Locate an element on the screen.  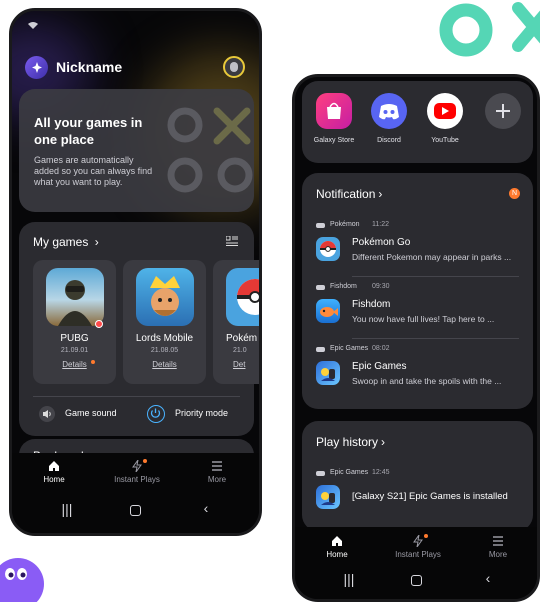
notification-source: Fishdom is located at coordinates (343, 286).